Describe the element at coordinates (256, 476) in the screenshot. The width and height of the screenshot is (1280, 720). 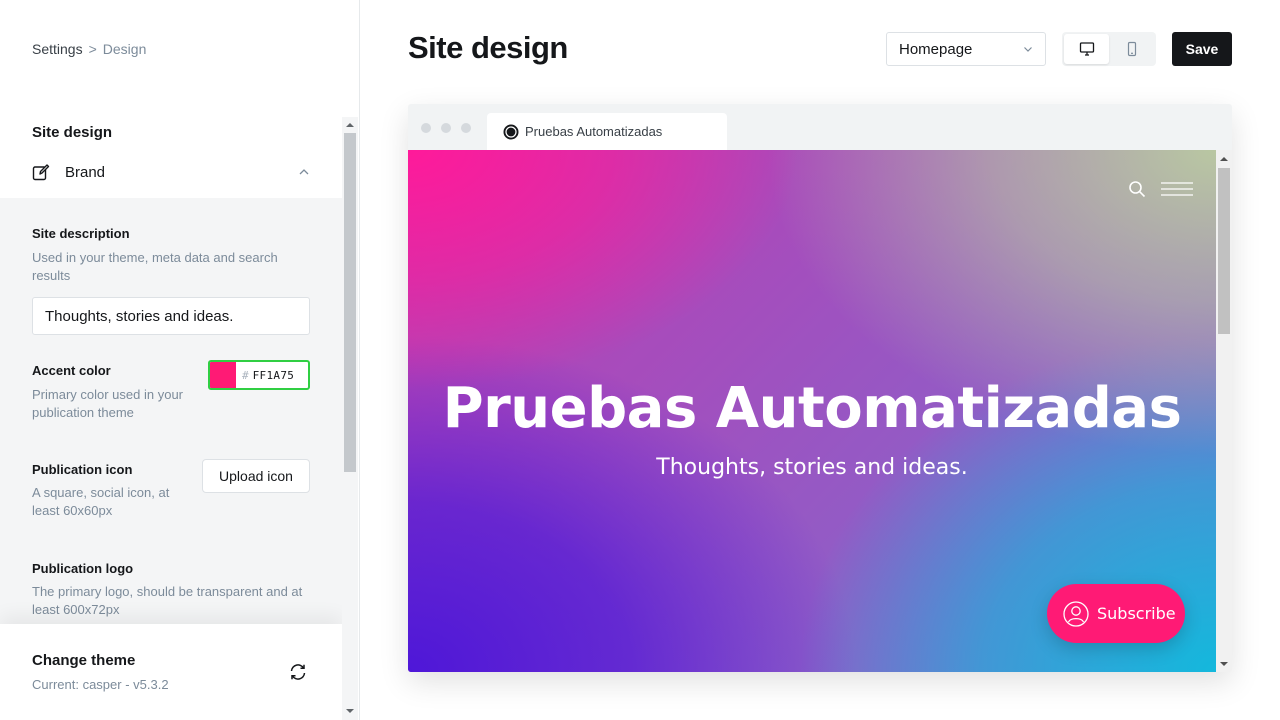
I see `upload-icon-button: Upload icon` at that location.